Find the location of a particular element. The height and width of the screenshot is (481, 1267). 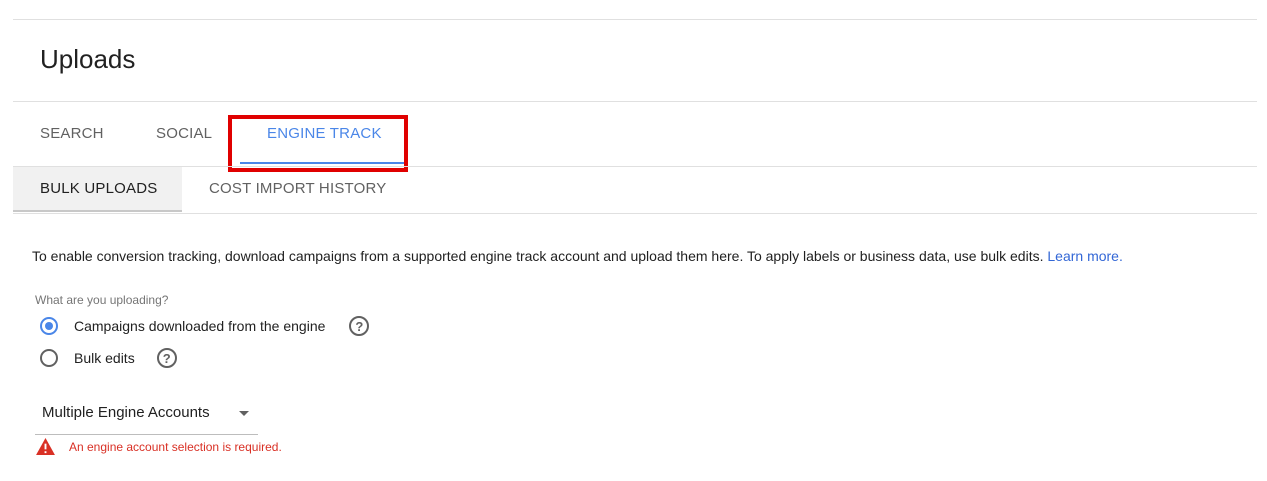

caret-down-icon is located at coordinates (244, 413).